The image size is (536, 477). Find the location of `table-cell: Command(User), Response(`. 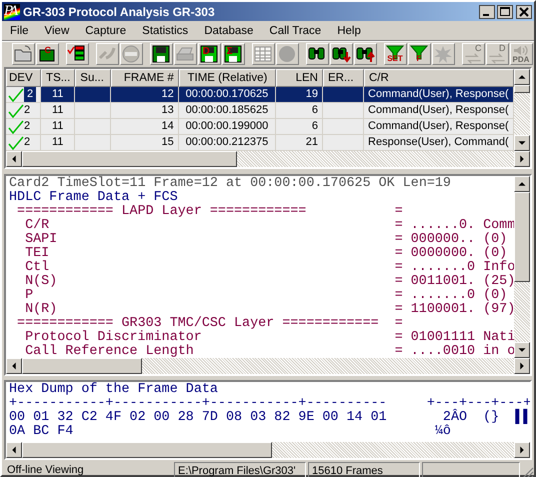

table-cell: Command(User), Response( is located at coordinates (439, 94).